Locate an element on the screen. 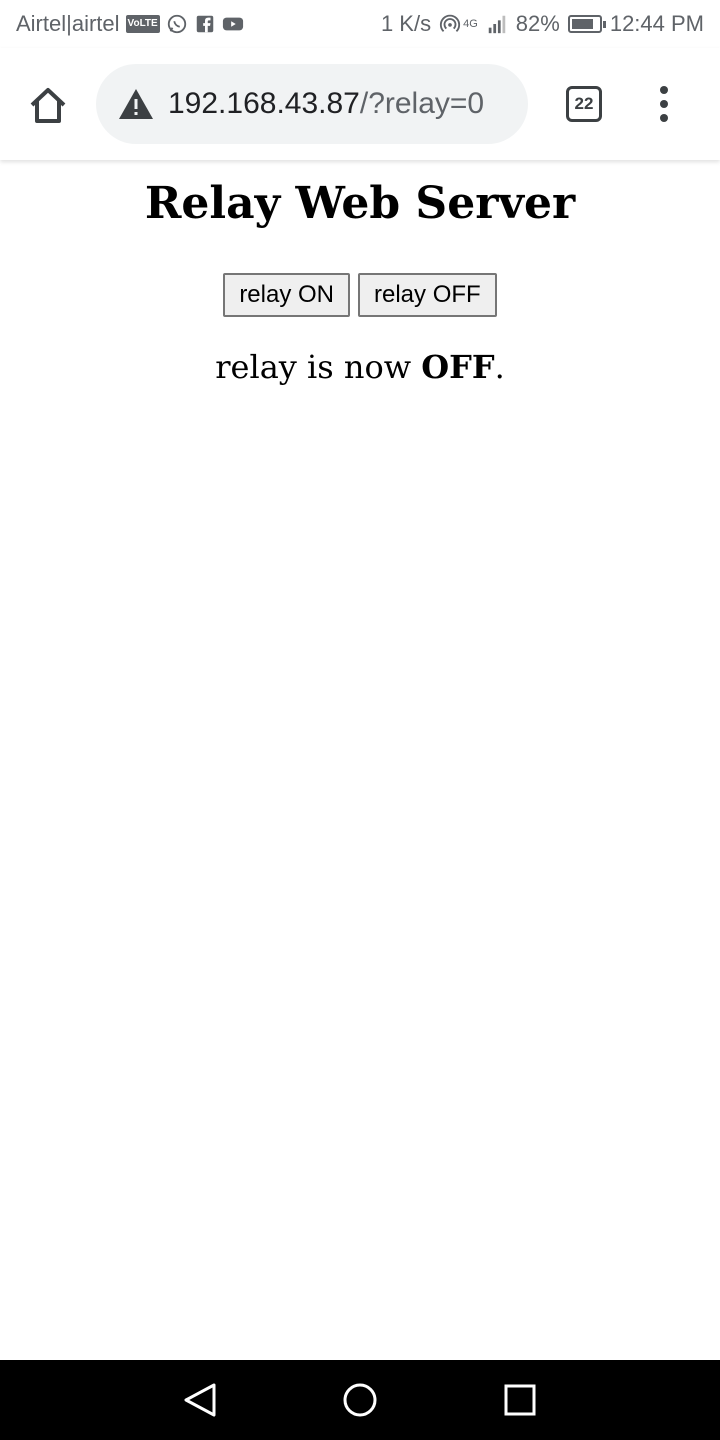 The image size is (720, 1440). relay-status-value: OFF is located at coordinates (458, 367).